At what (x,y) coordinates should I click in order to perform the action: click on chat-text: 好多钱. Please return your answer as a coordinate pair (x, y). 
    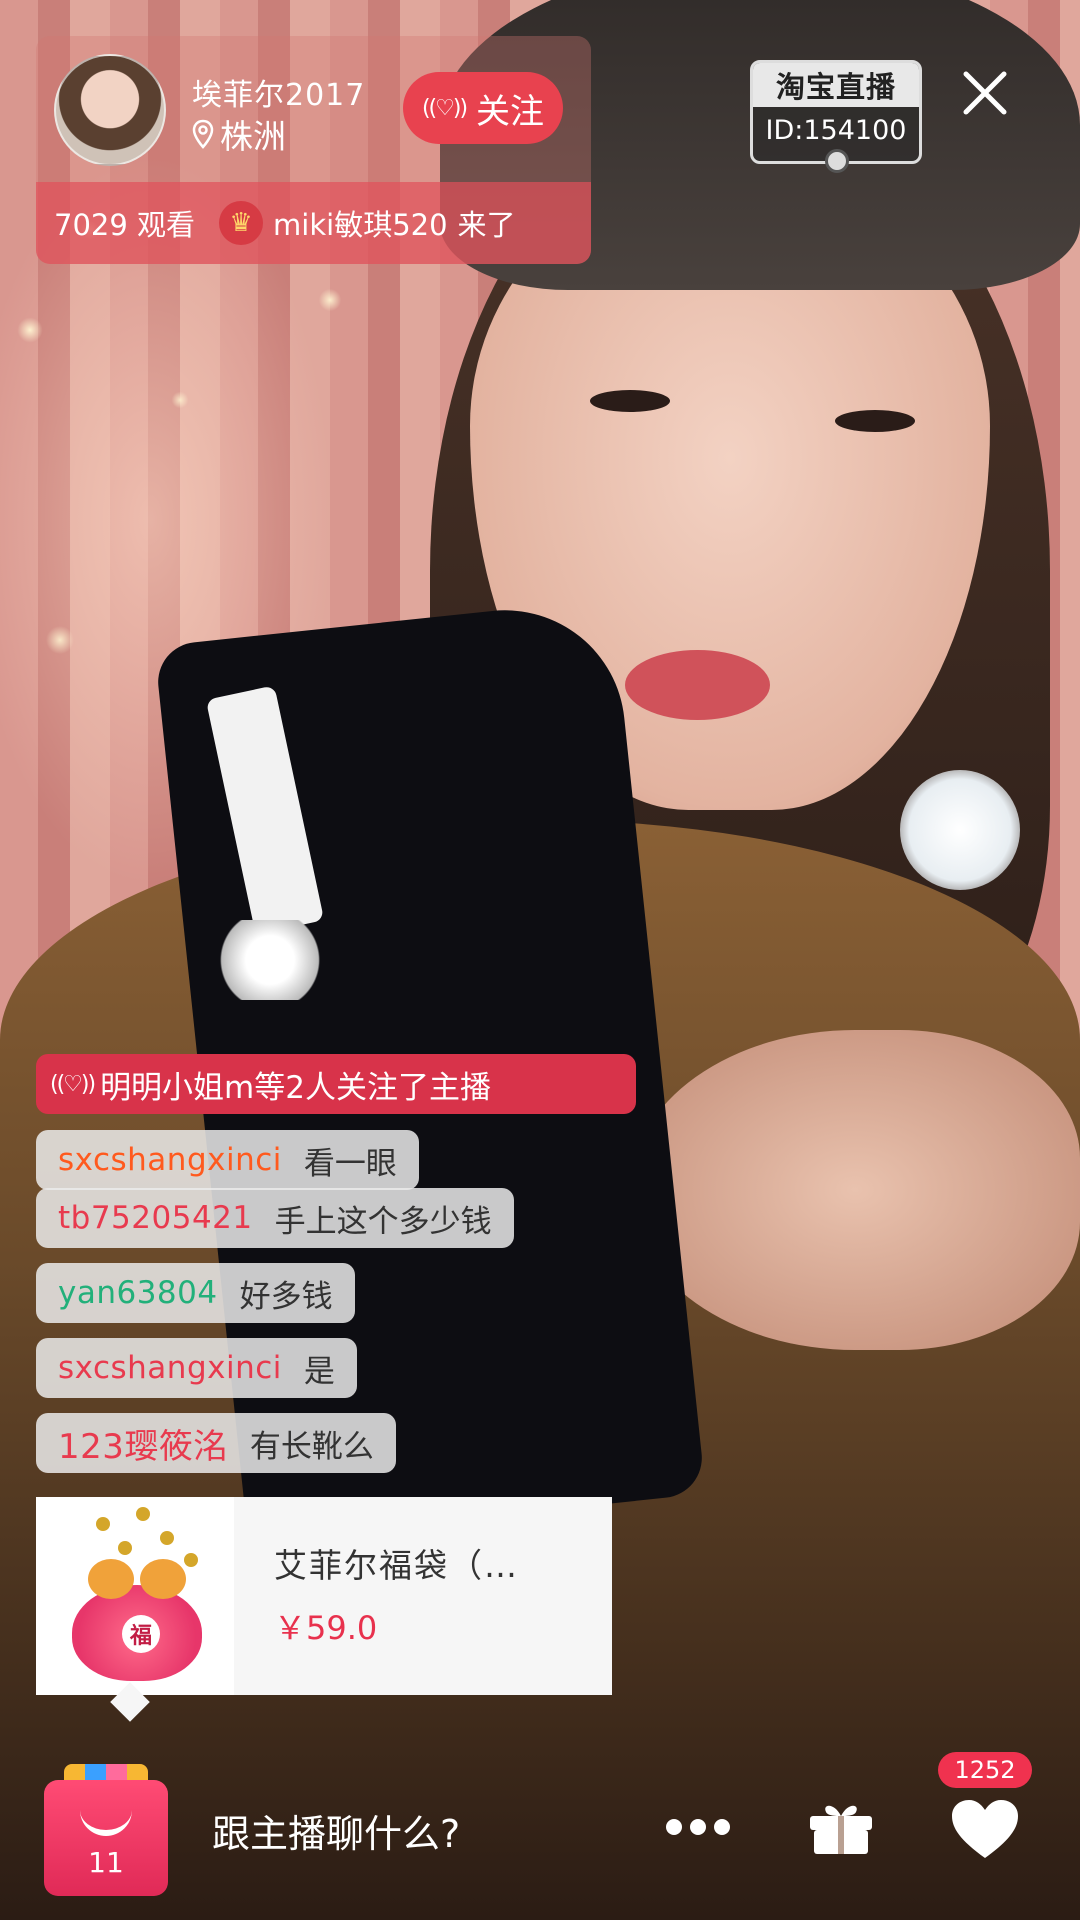
    Looking at the image, I should click on (286, 1296).